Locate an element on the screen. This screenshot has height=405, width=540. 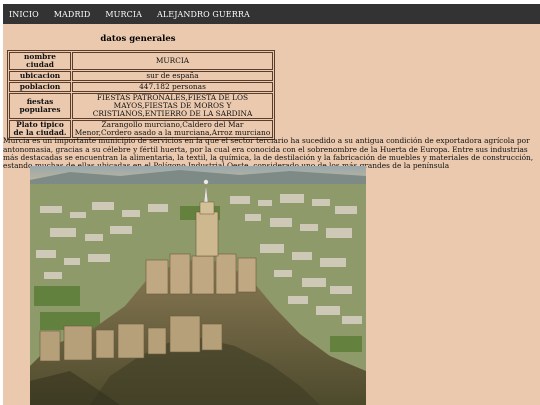
nav-link-madrid: MADRID is located at coordinates (72, 14).